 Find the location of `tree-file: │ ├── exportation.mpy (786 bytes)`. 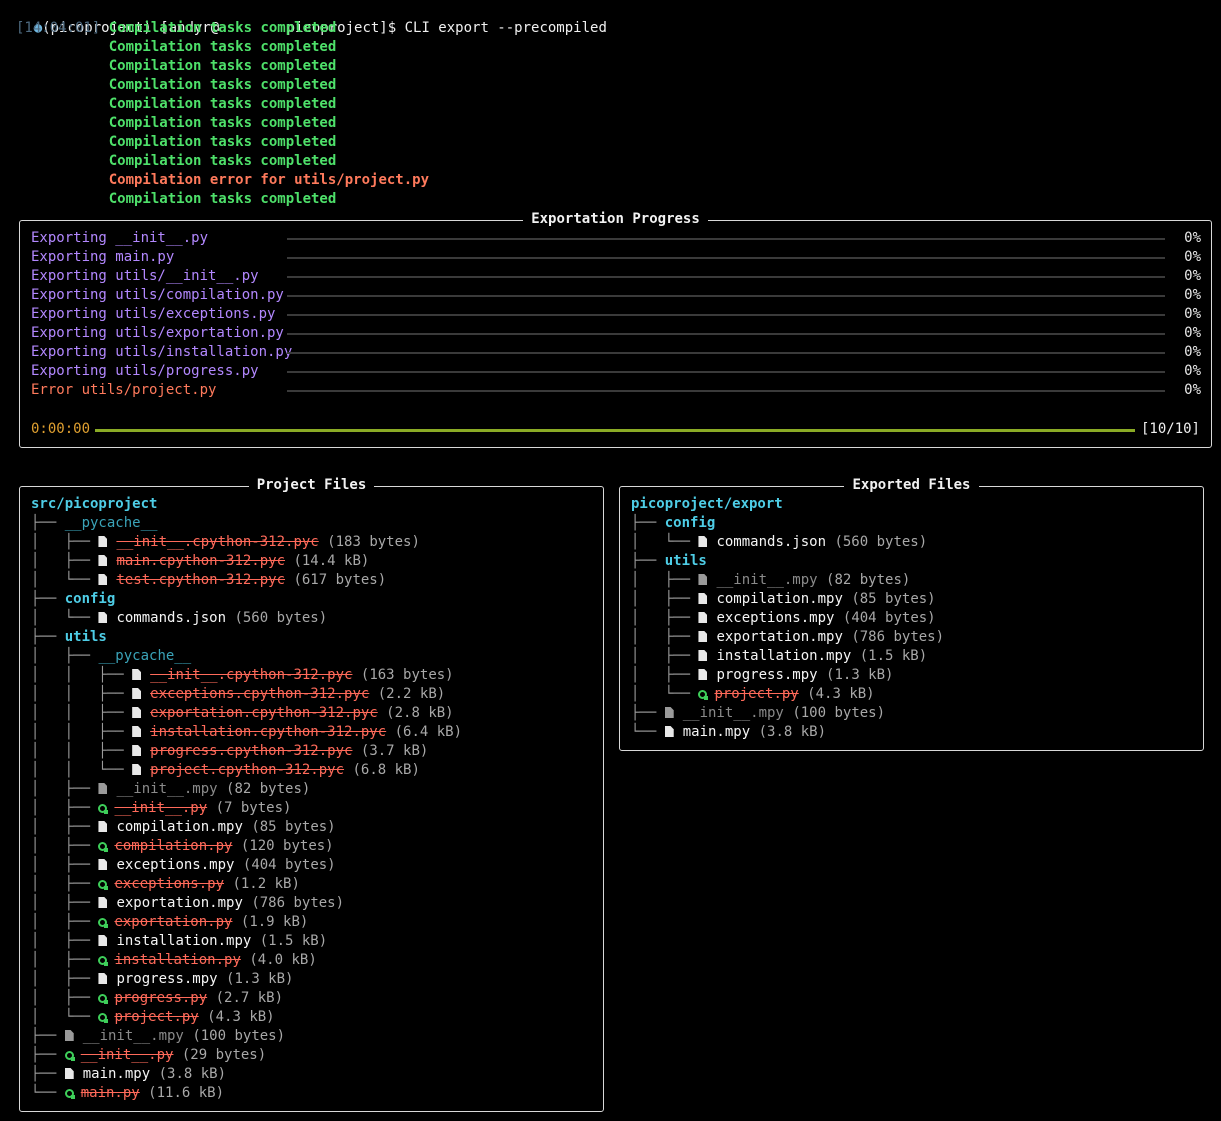

tree-file: │ ├── exportation.mpy (786 bytes) is located at coordinates (787, 637).